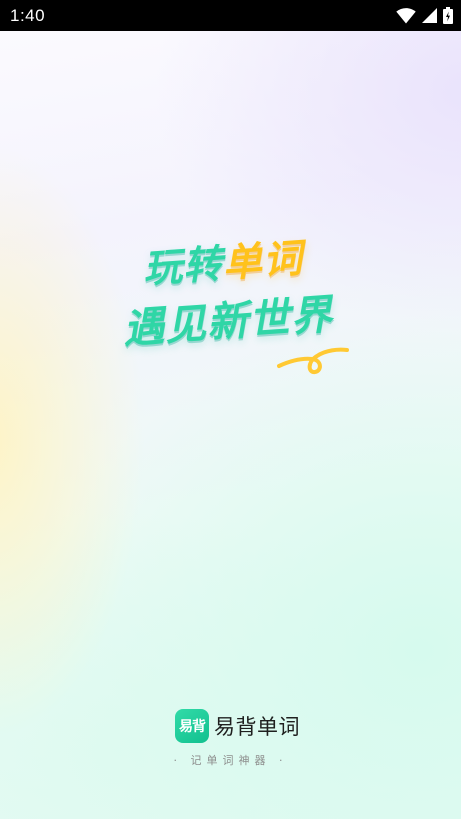 The image size is (461, 819). I want to click on status-icons, so click(424, 15).